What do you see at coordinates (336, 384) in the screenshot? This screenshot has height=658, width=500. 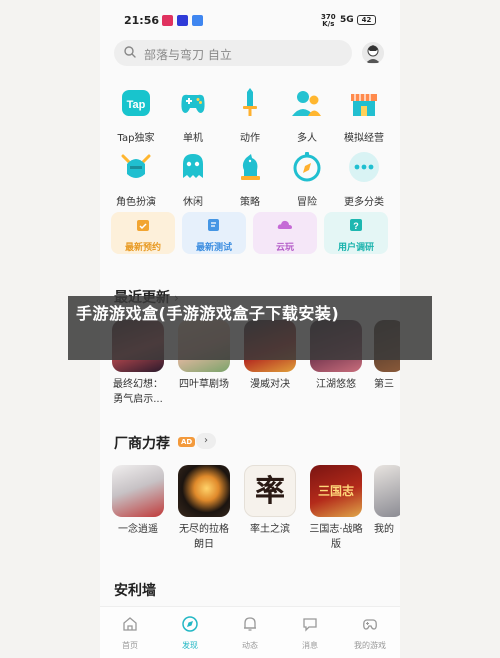 I see `app-name: 江湖悠悠` at bounding box center [336, 384].